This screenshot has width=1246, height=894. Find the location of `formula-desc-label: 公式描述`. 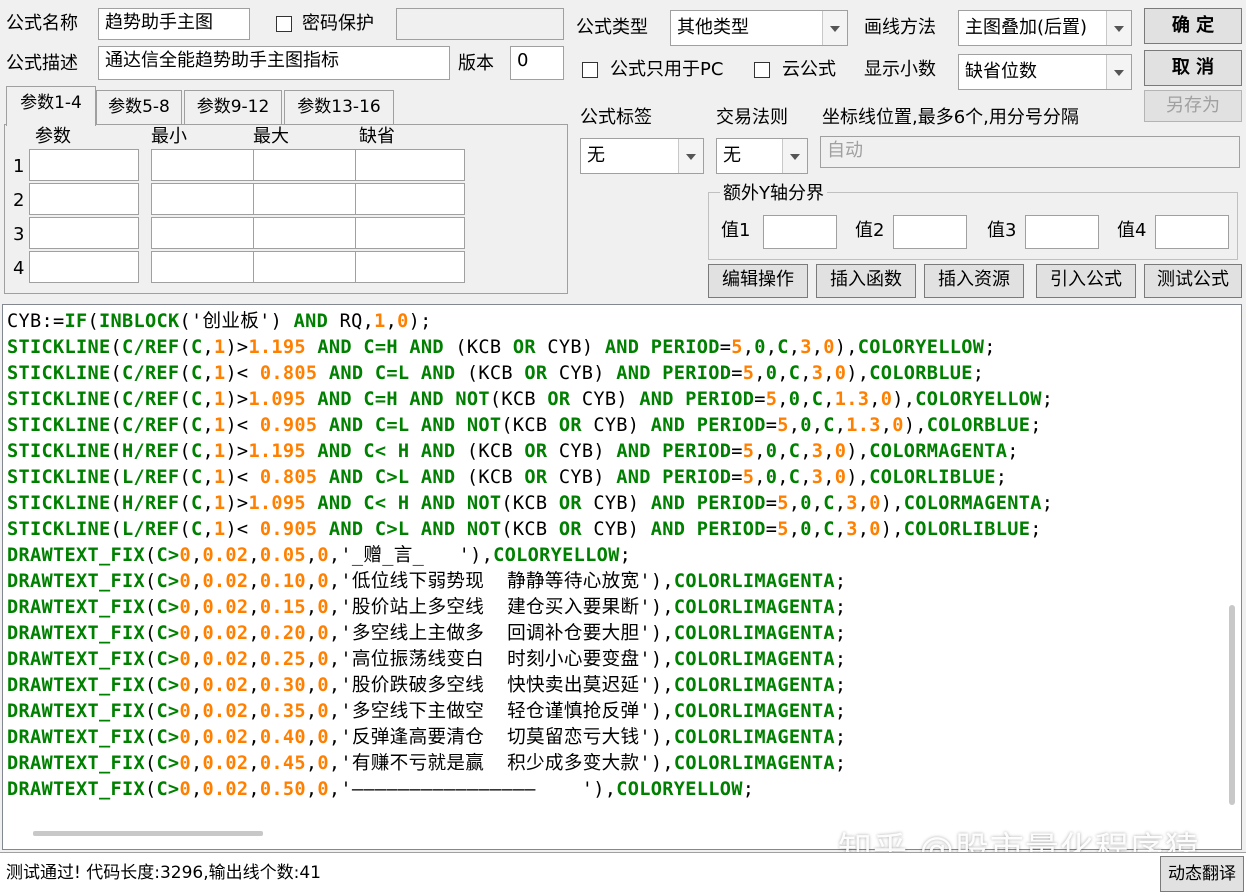

formula-desc-label: 公式描述 is located at coordinates (42, 63).